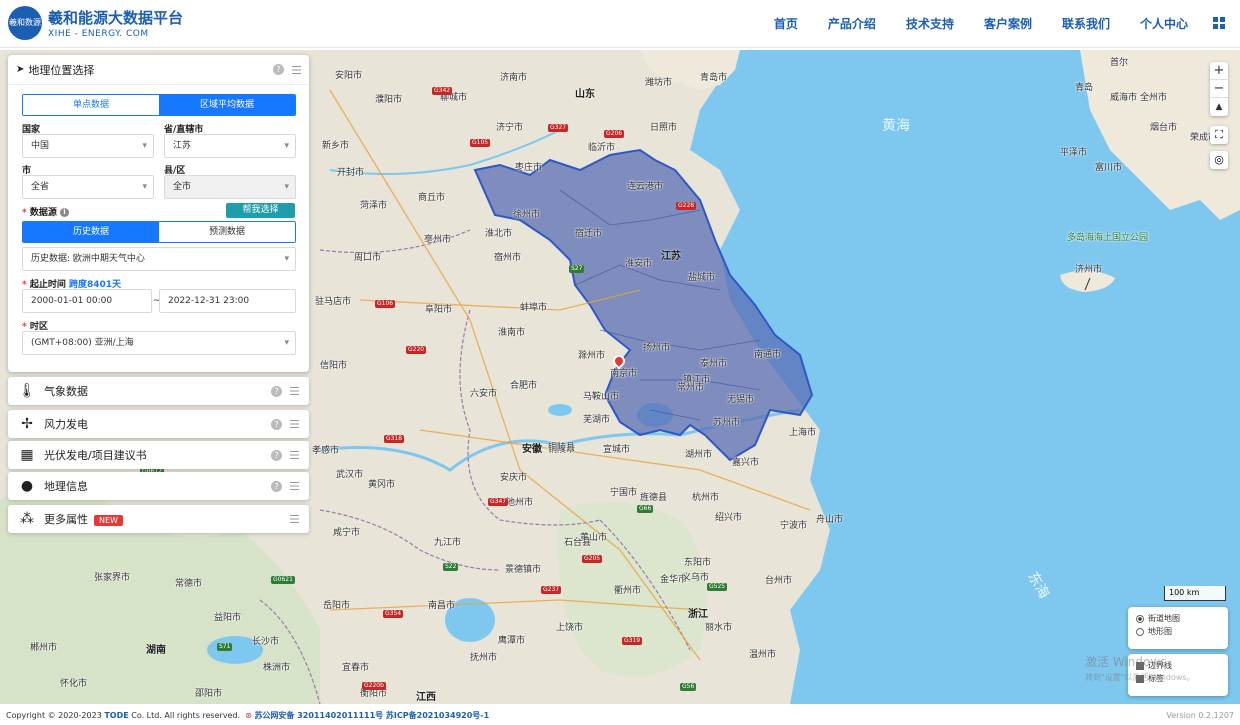  What do you see at coordinates (266, 642) in the screenshot?
I see `city-label: 长沙市` at bounding box center [266, 642].